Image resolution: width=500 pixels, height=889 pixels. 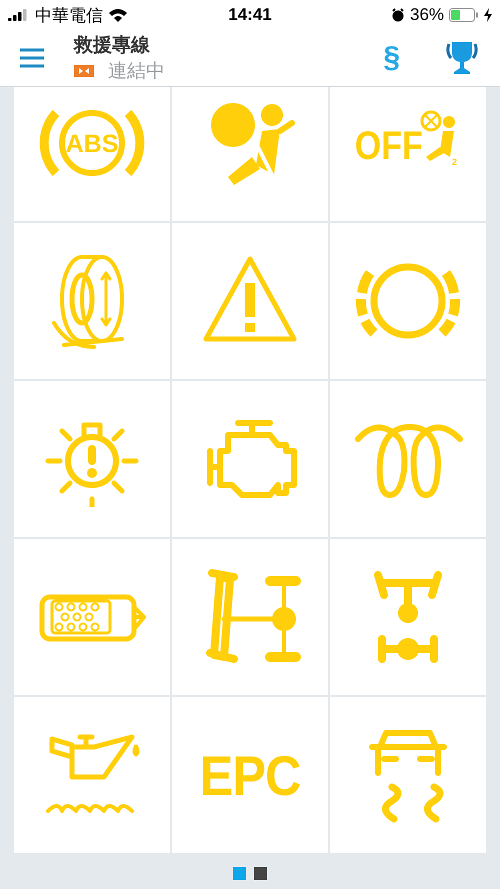 I want to click on section-button: §, so click(x=391, y=58).